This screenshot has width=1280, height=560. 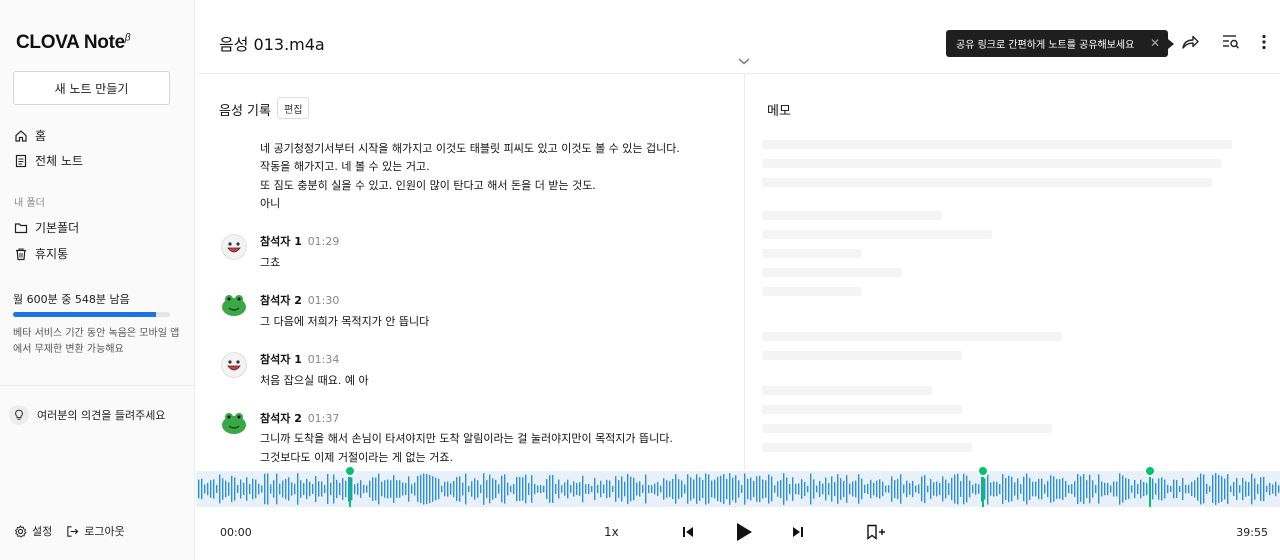 I want to click on speaker-name: 참석자 2 01:30, so click(x=299, y=300).